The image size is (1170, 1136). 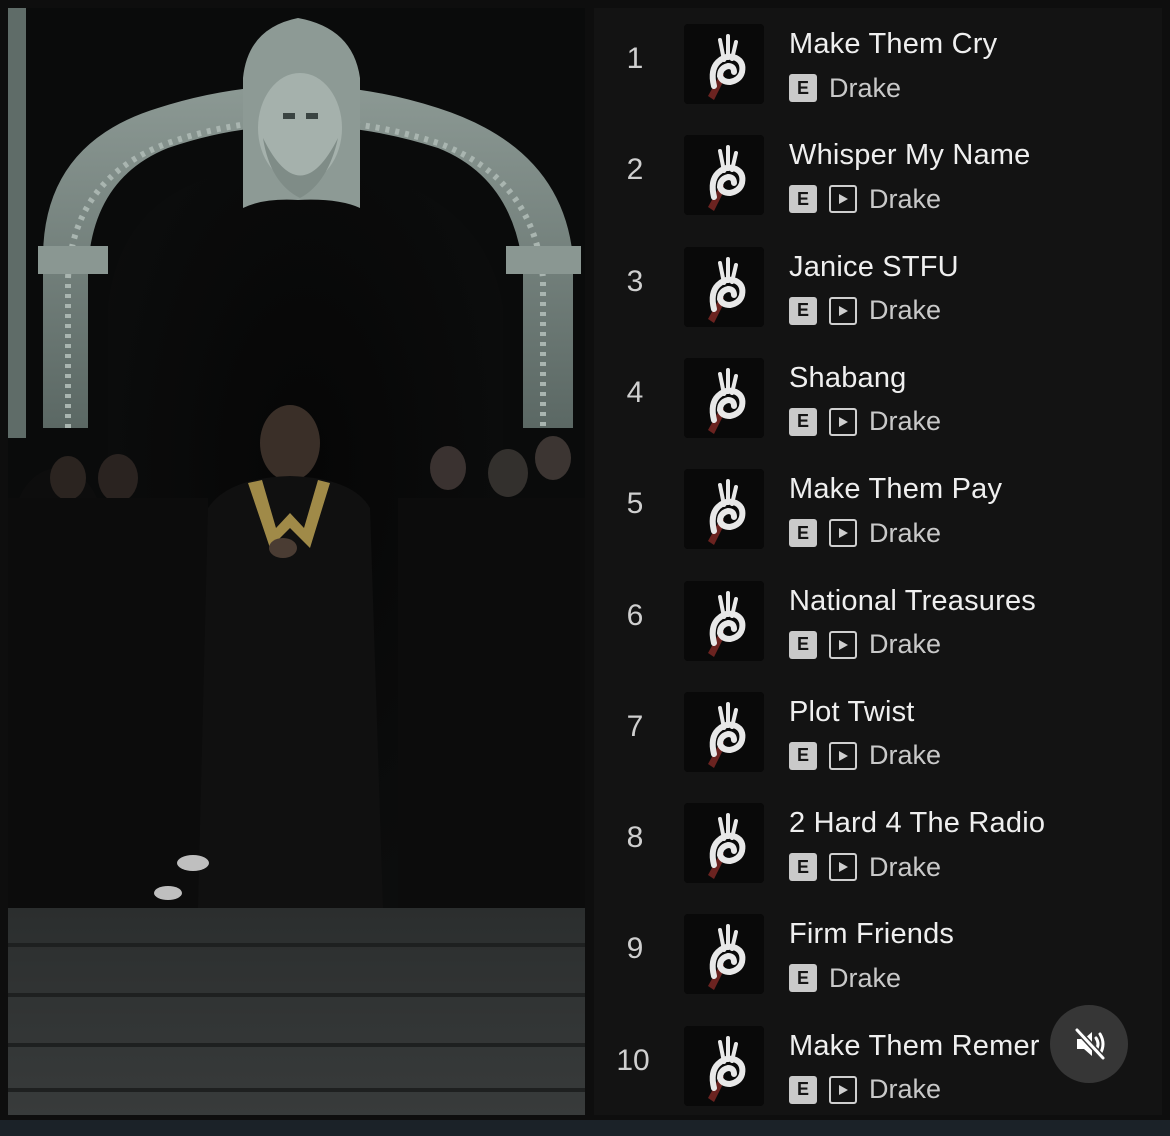 What do you see at coordinates (635, 615) in the screenshot?
I see `track-number: 6` at bounding box center [635, 615].